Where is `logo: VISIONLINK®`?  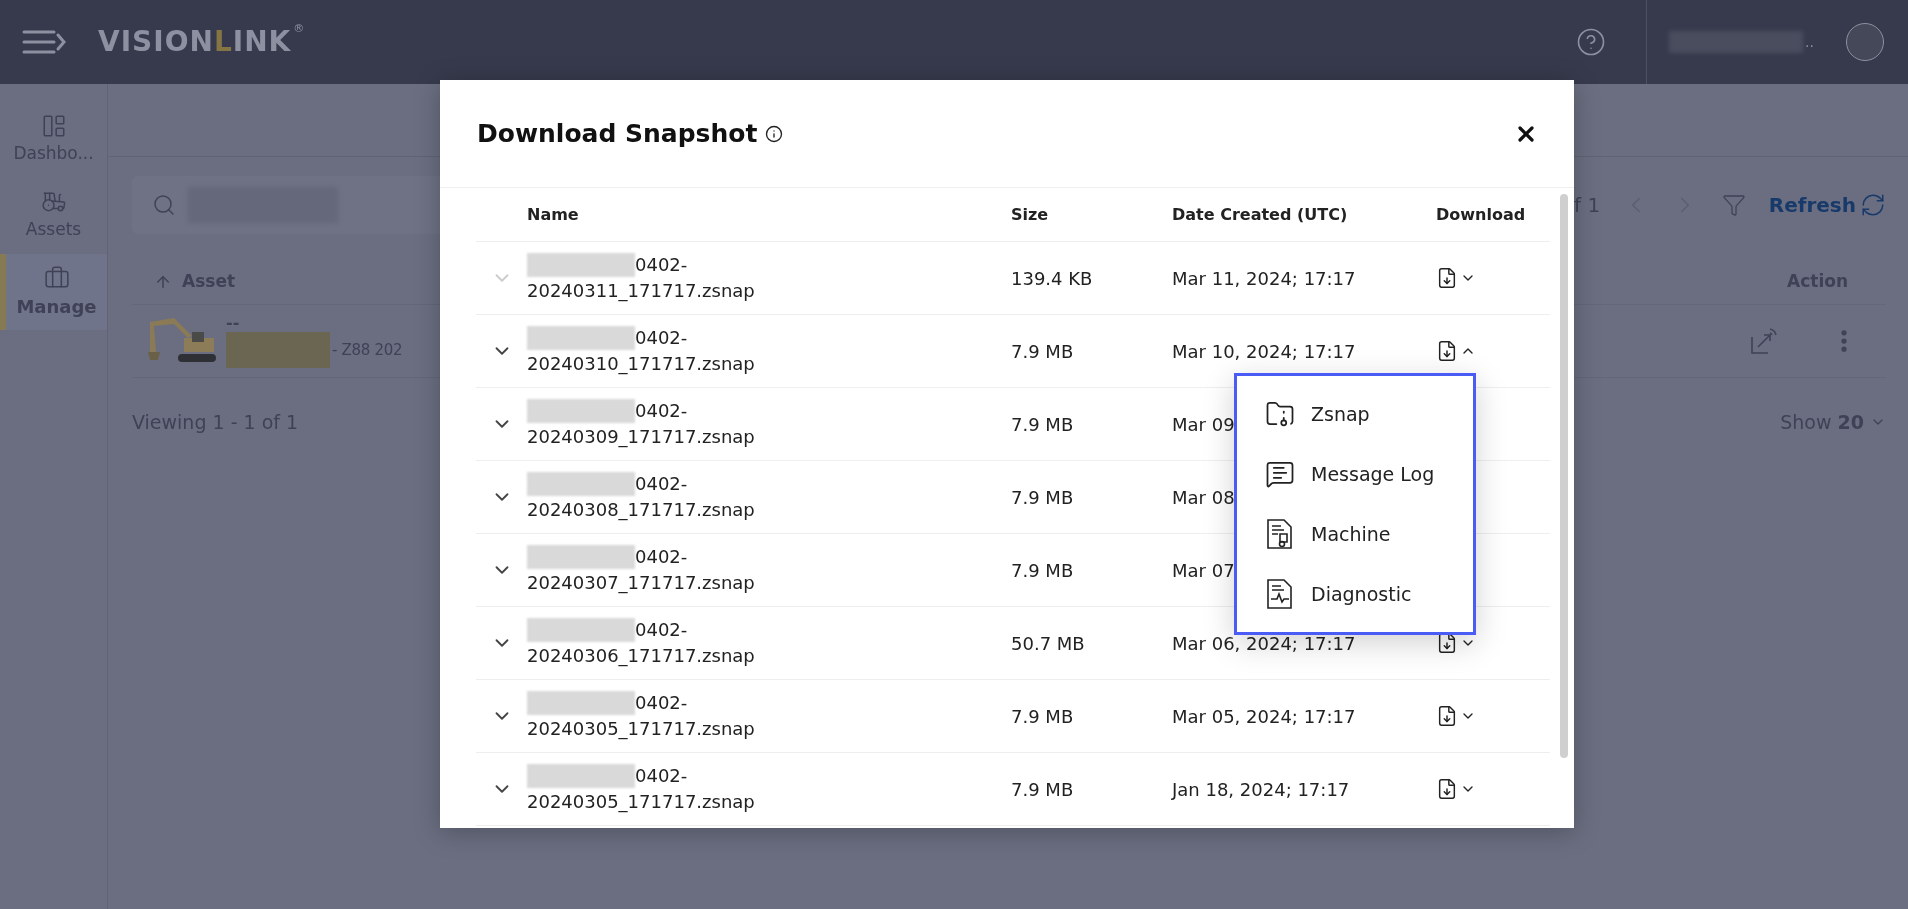
logo: VISIONLINK® is located at coordinates (202, 40).